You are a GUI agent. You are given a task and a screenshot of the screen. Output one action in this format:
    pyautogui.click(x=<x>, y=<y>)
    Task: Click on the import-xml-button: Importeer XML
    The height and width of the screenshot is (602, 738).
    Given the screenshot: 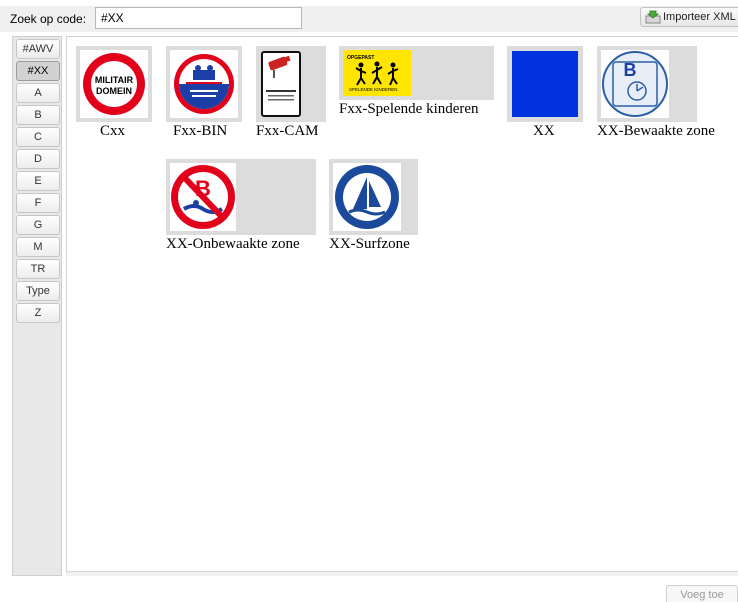 What is the action you would take?
    pyautogui.click(x=689, y=17)
    